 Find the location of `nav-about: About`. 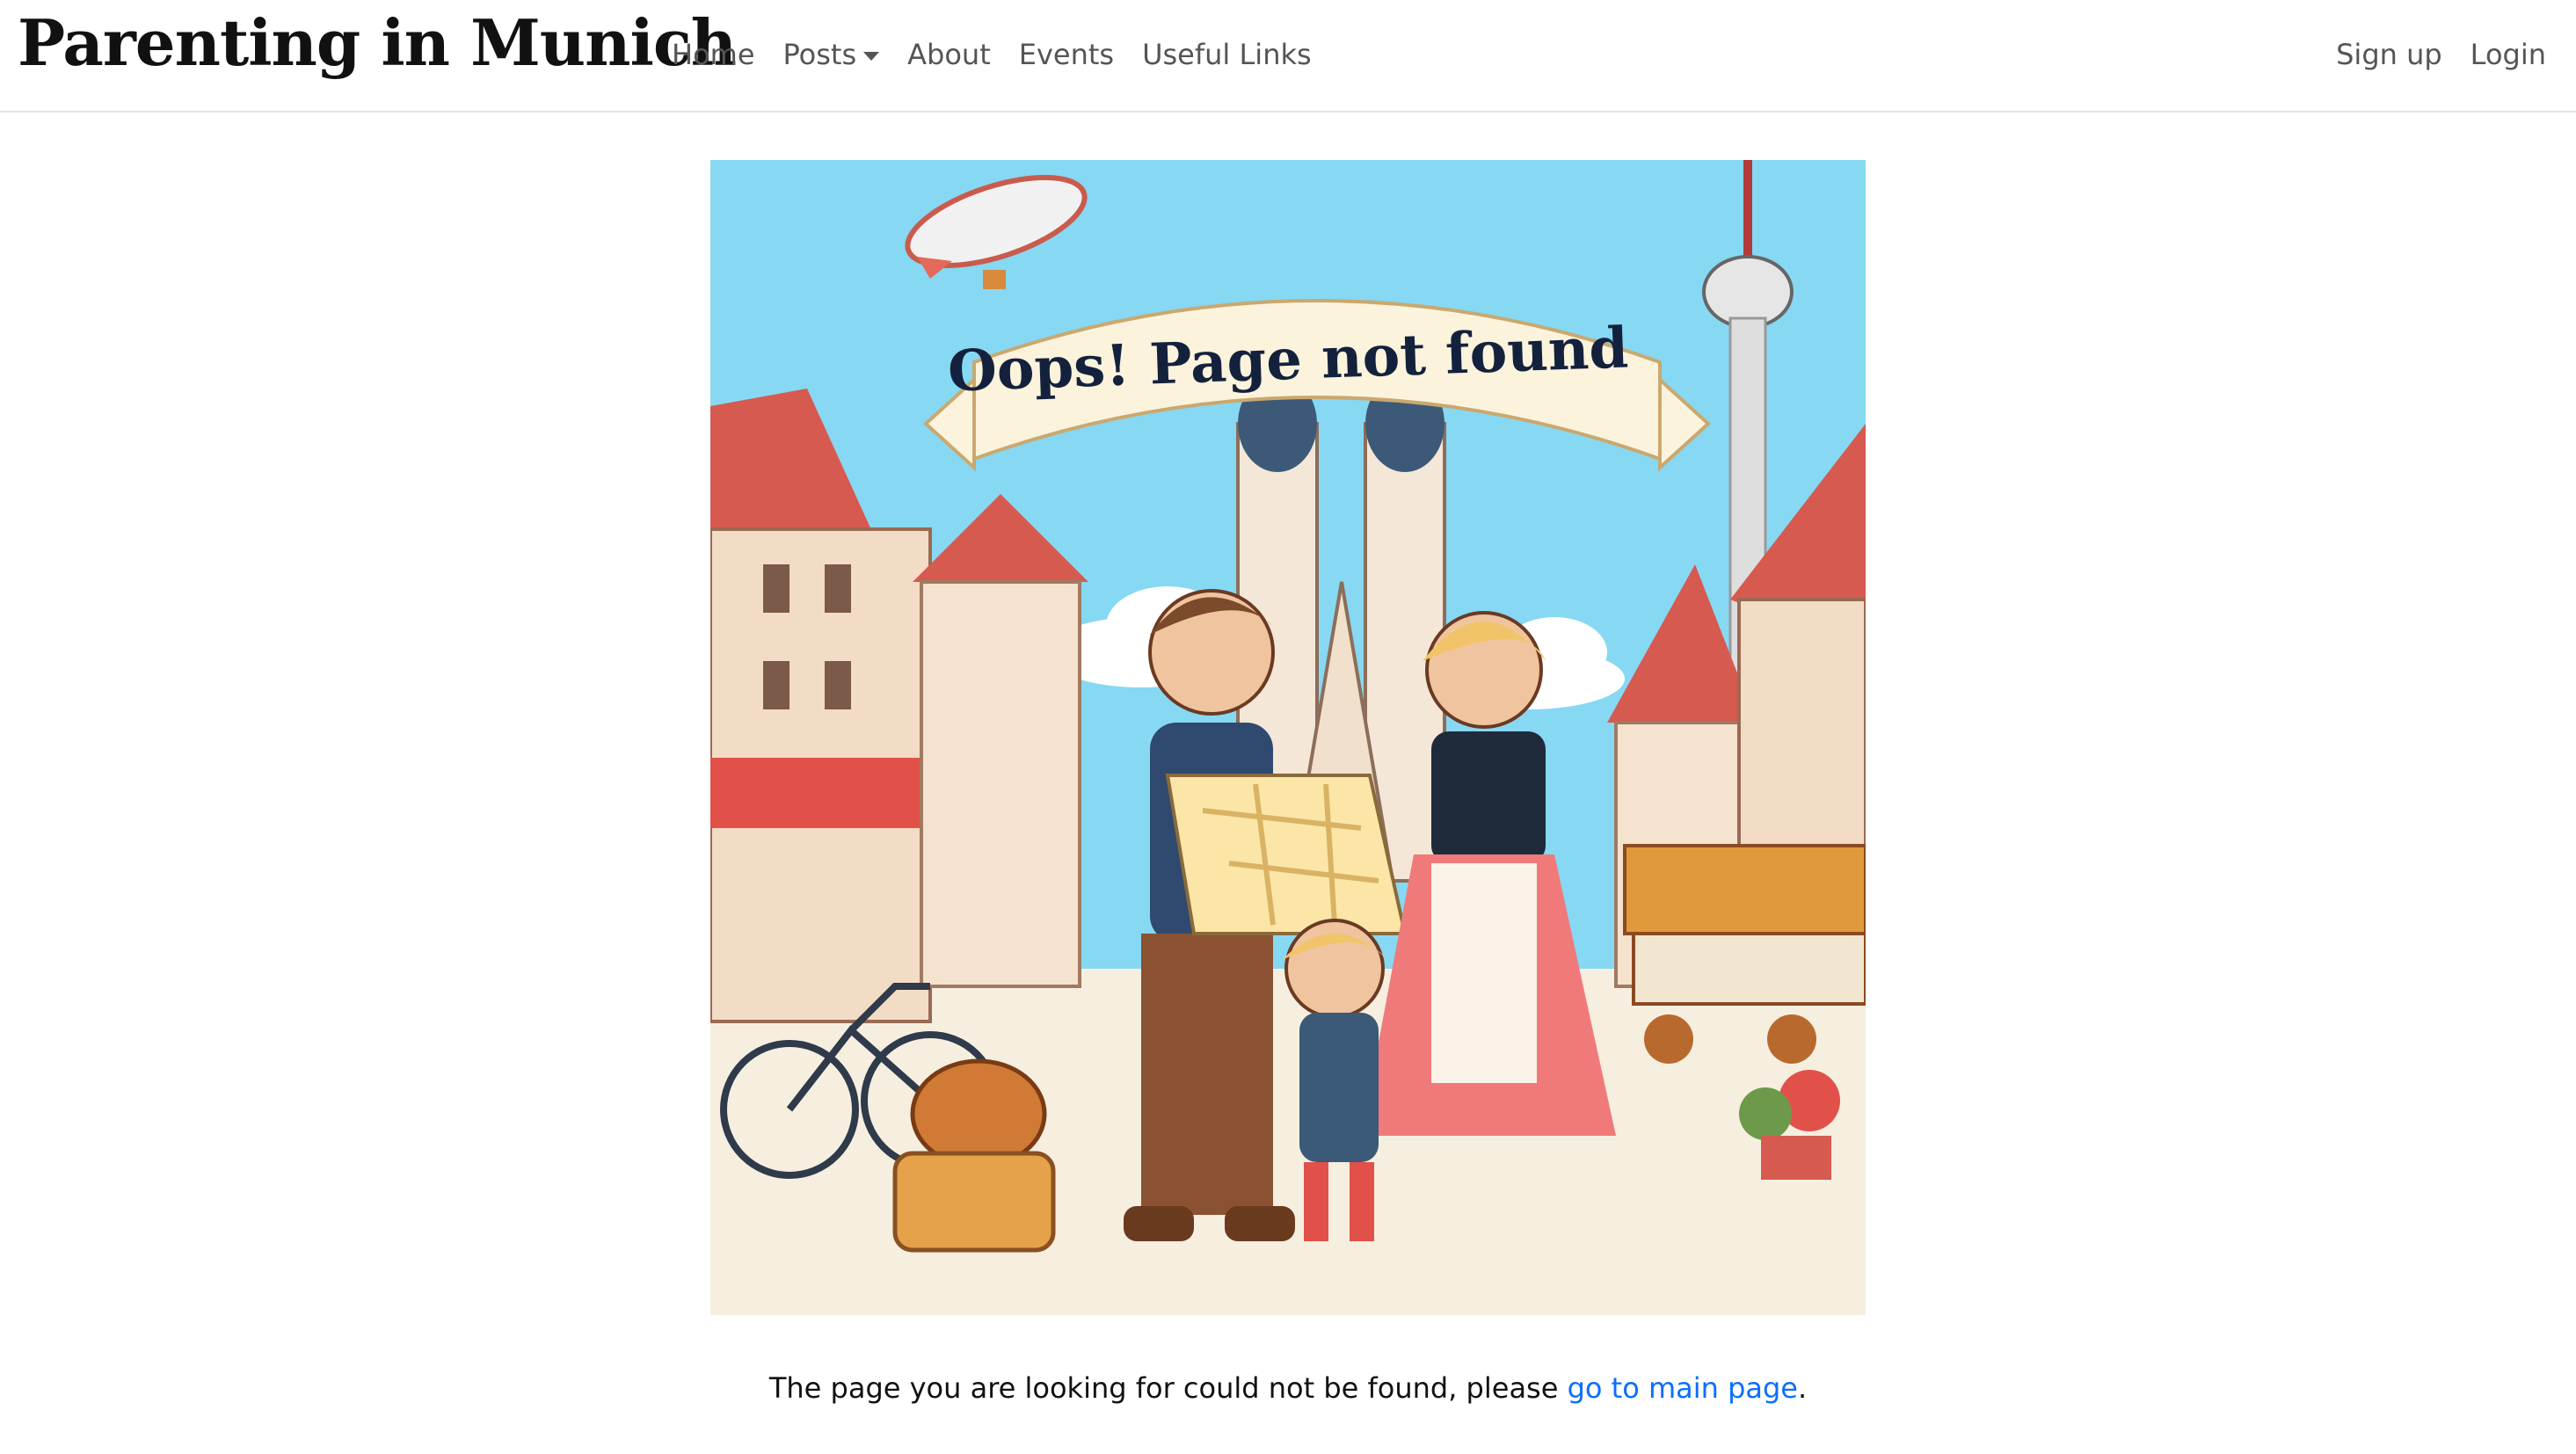

nav-about: About is located at coordinates (949, 54).